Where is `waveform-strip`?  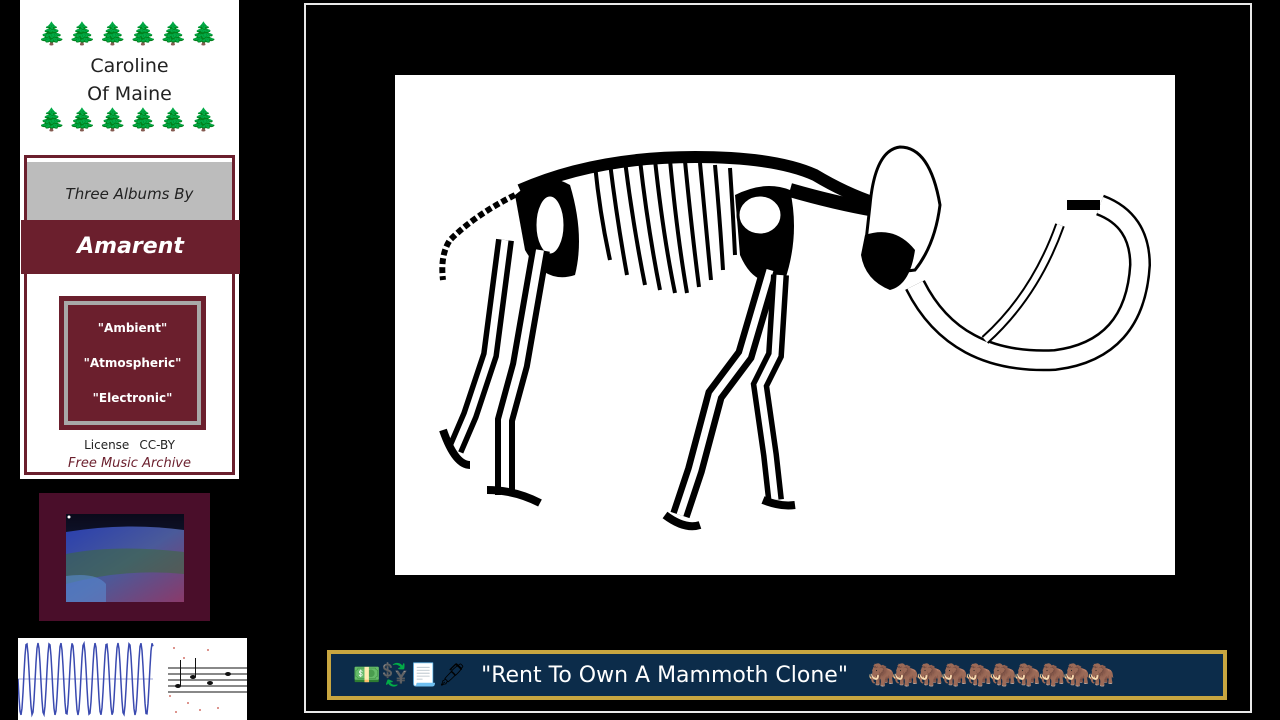
waveform-strip is located at coordinates (132, 679).